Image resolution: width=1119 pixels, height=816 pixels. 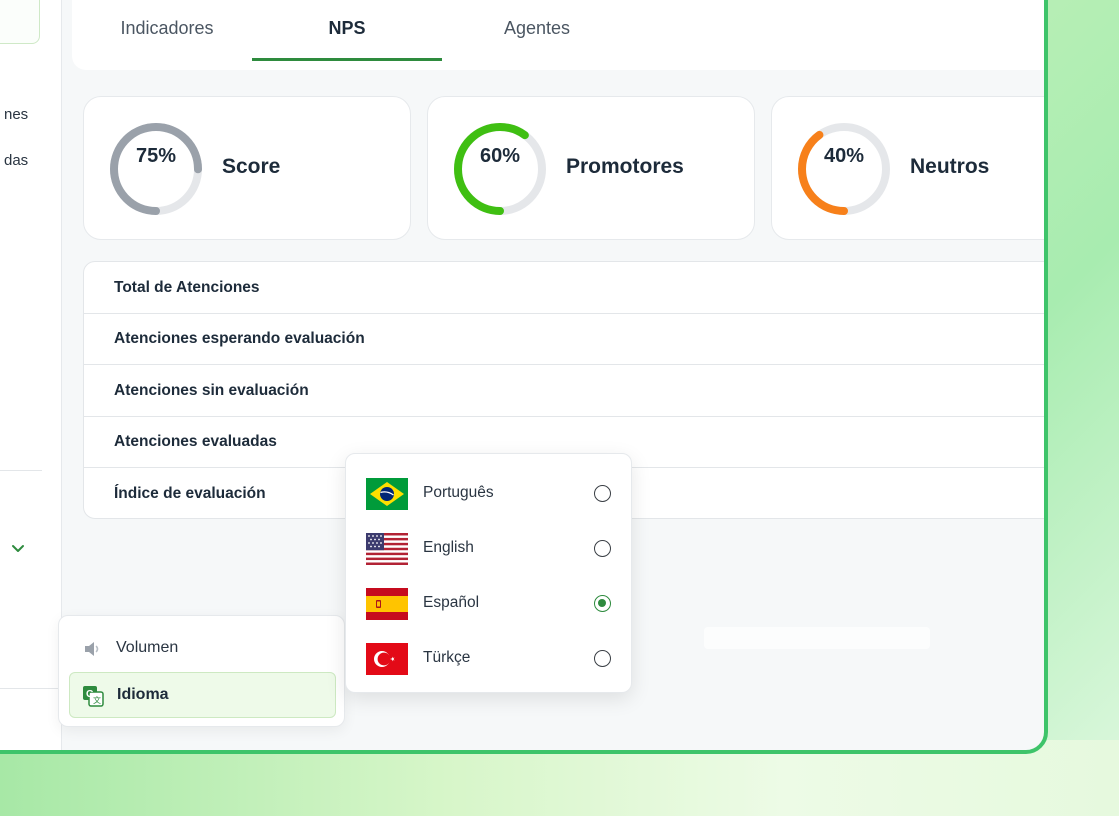 What do you see at coordinates (202, 695) in the screenshot?
I see `language-menu-item: G 文 Idioma` at bounding box center [202, 695].